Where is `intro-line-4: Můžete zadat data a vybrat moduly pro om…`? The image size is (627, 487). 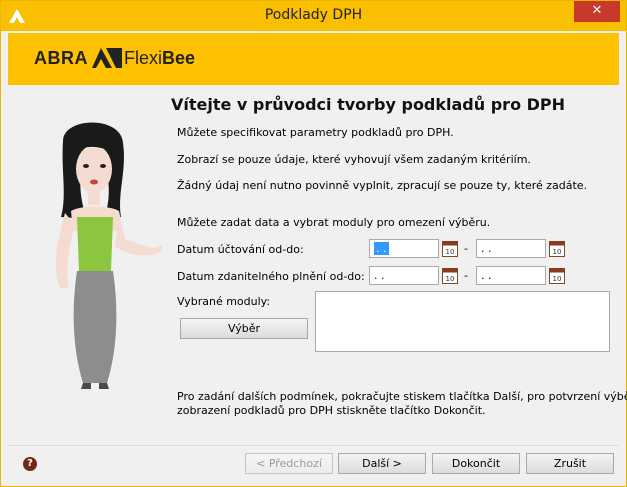
intro-line-4: Můžete zadat data a vybrat moduly pro om… is located at coordinates (334, 222).